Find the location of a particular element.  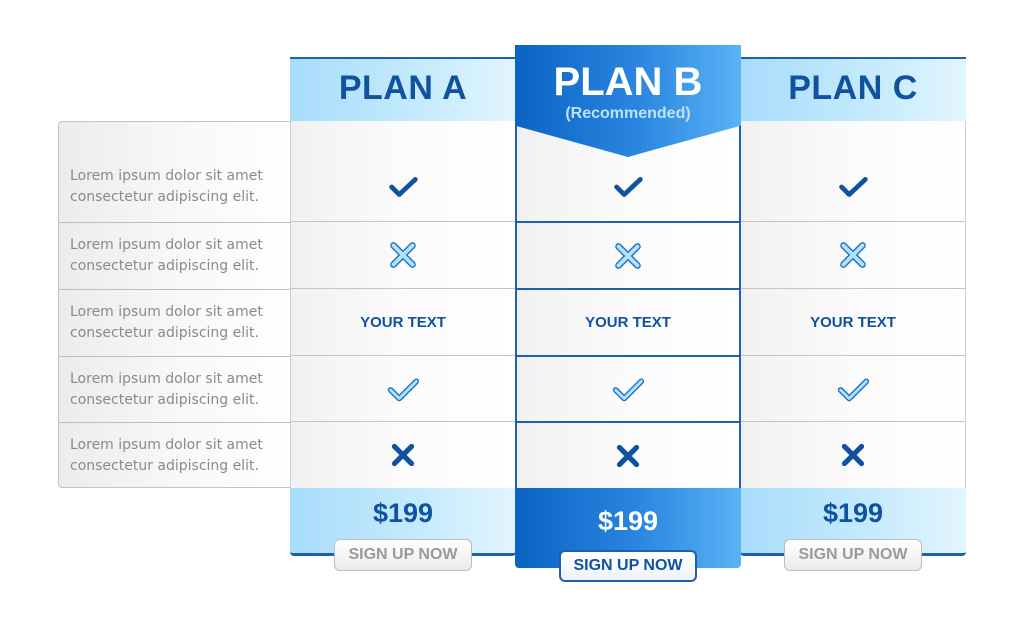

plan-b-price: $199 is located at coordinates (628, 521).